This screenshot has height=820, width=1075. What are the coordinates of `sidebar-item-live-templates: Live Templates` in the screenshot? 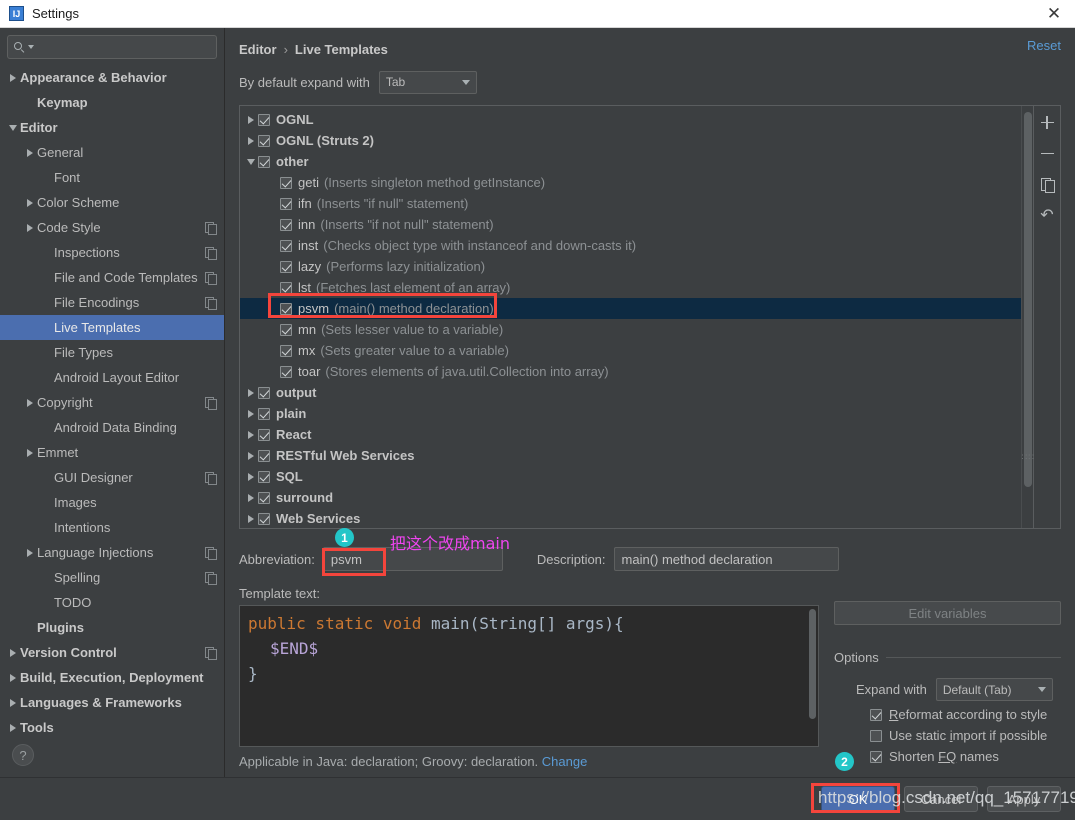 It's located at (112, 327).